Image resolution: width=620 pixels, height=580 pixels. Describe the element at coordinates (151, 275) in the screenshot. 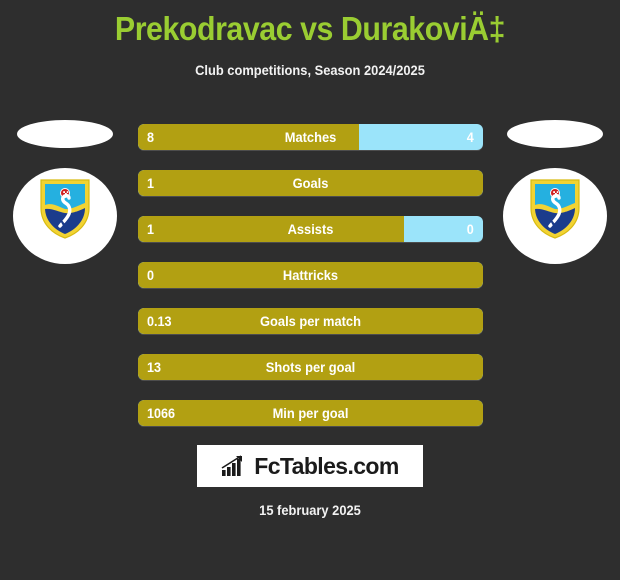

I see `stat-left-value: 0` at that location.